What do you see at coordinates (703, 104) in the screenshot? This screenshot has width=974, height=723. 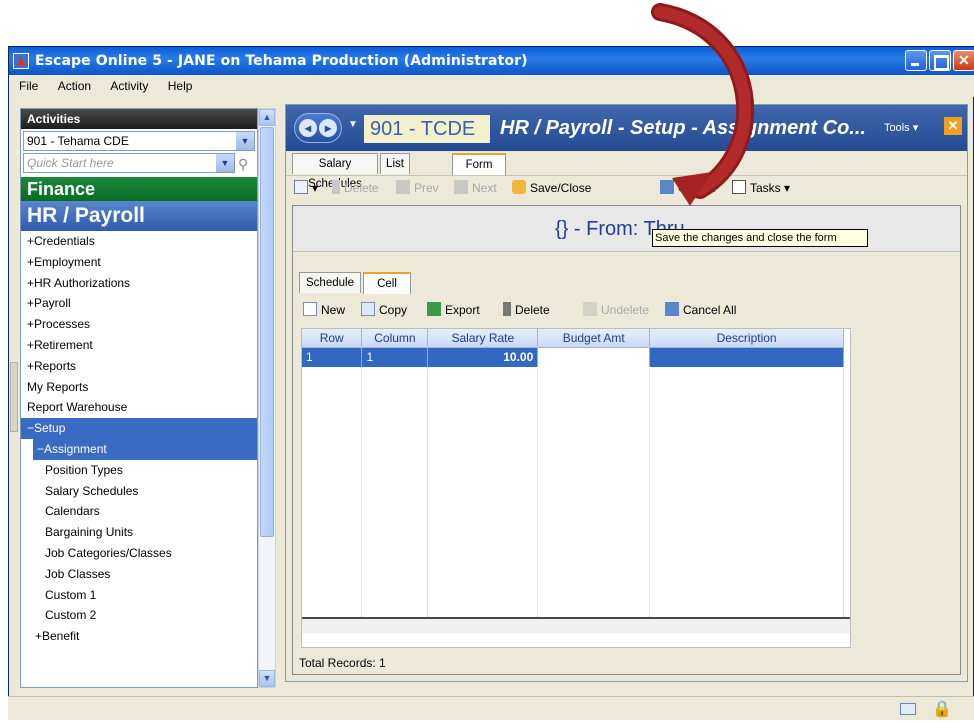 I see `annotation-arrow` at bounding box center [703, 104].